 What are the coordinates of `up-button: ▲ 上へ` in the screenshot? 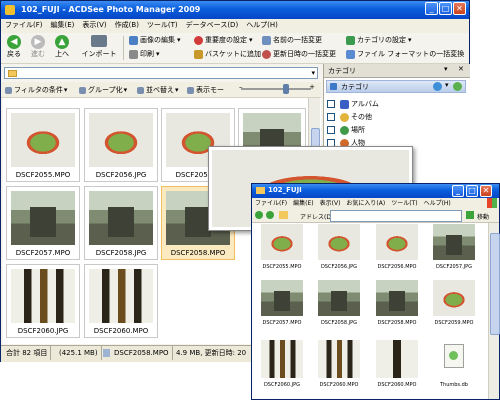 It's located at (62, 47).